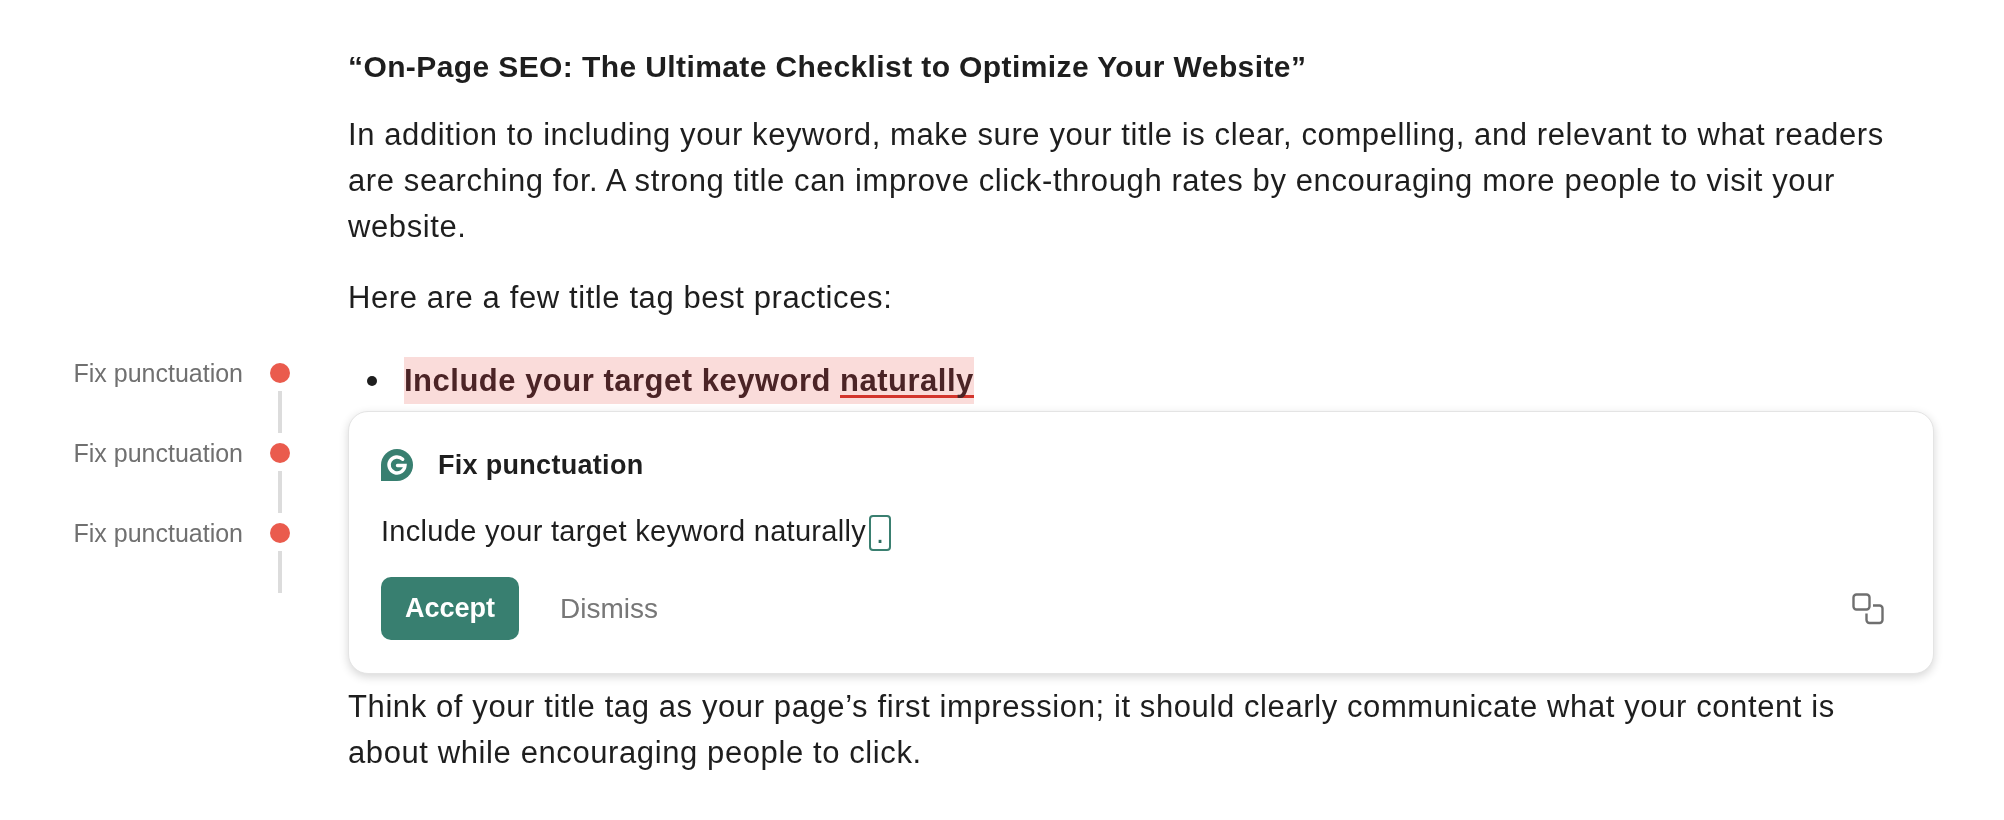 The image size is (2004, 820). I want to click on accept-button: Accept, so click(450, 609).